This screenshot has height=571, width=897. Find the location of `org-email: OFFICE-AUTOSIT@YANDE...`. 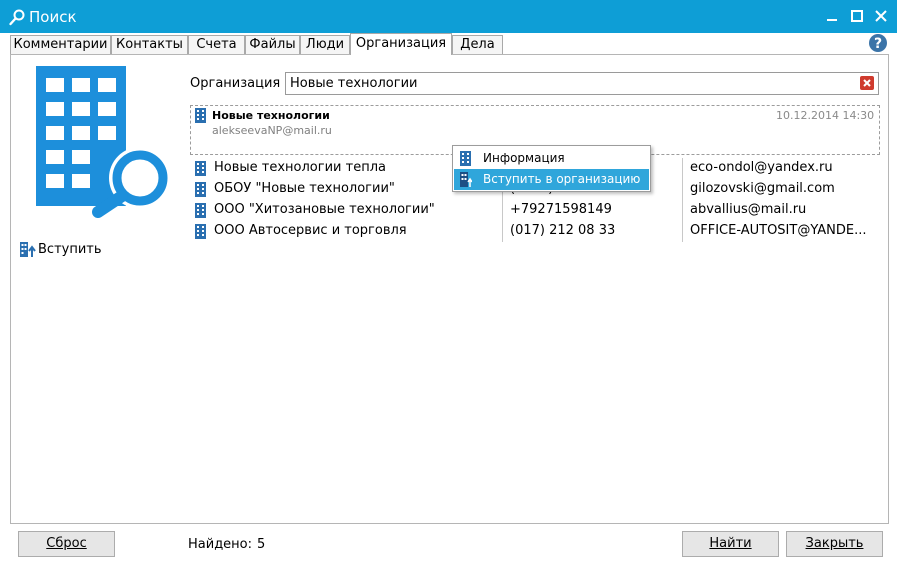

org-email: OFFICE-AUTOSIT@YANDE... is located at coordinates (778, 230).